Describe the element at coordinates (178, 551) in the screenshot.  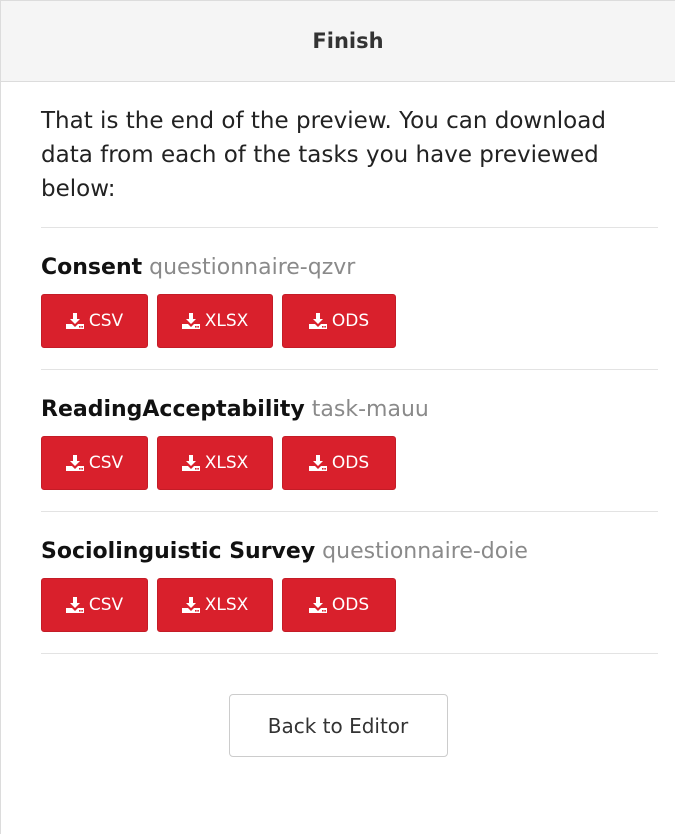
I see `task-name: Sociolinguistic Survey` at that location.